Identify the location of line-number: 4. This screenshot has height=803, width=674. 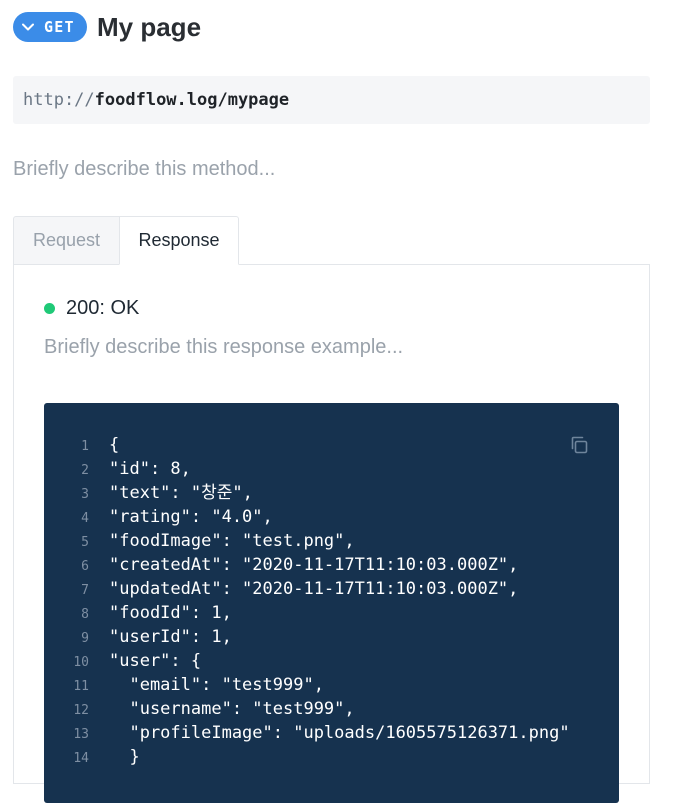
(85, 518).